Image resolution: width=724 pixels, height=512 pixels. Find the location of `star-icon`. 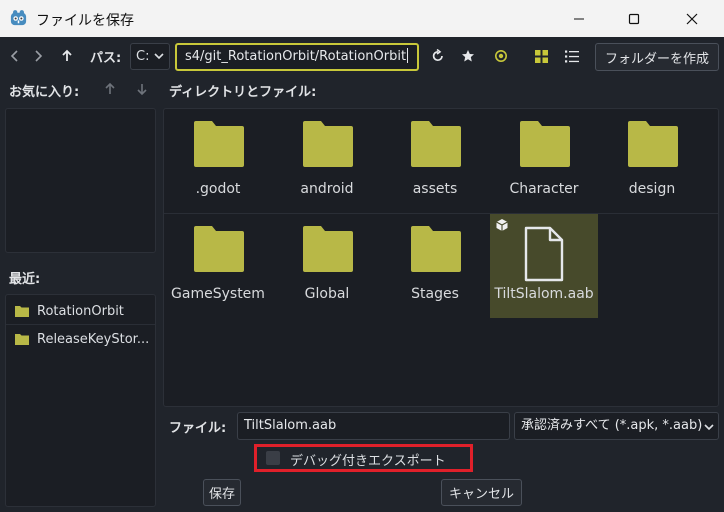

star-icon is located at coordinates (468, 56).